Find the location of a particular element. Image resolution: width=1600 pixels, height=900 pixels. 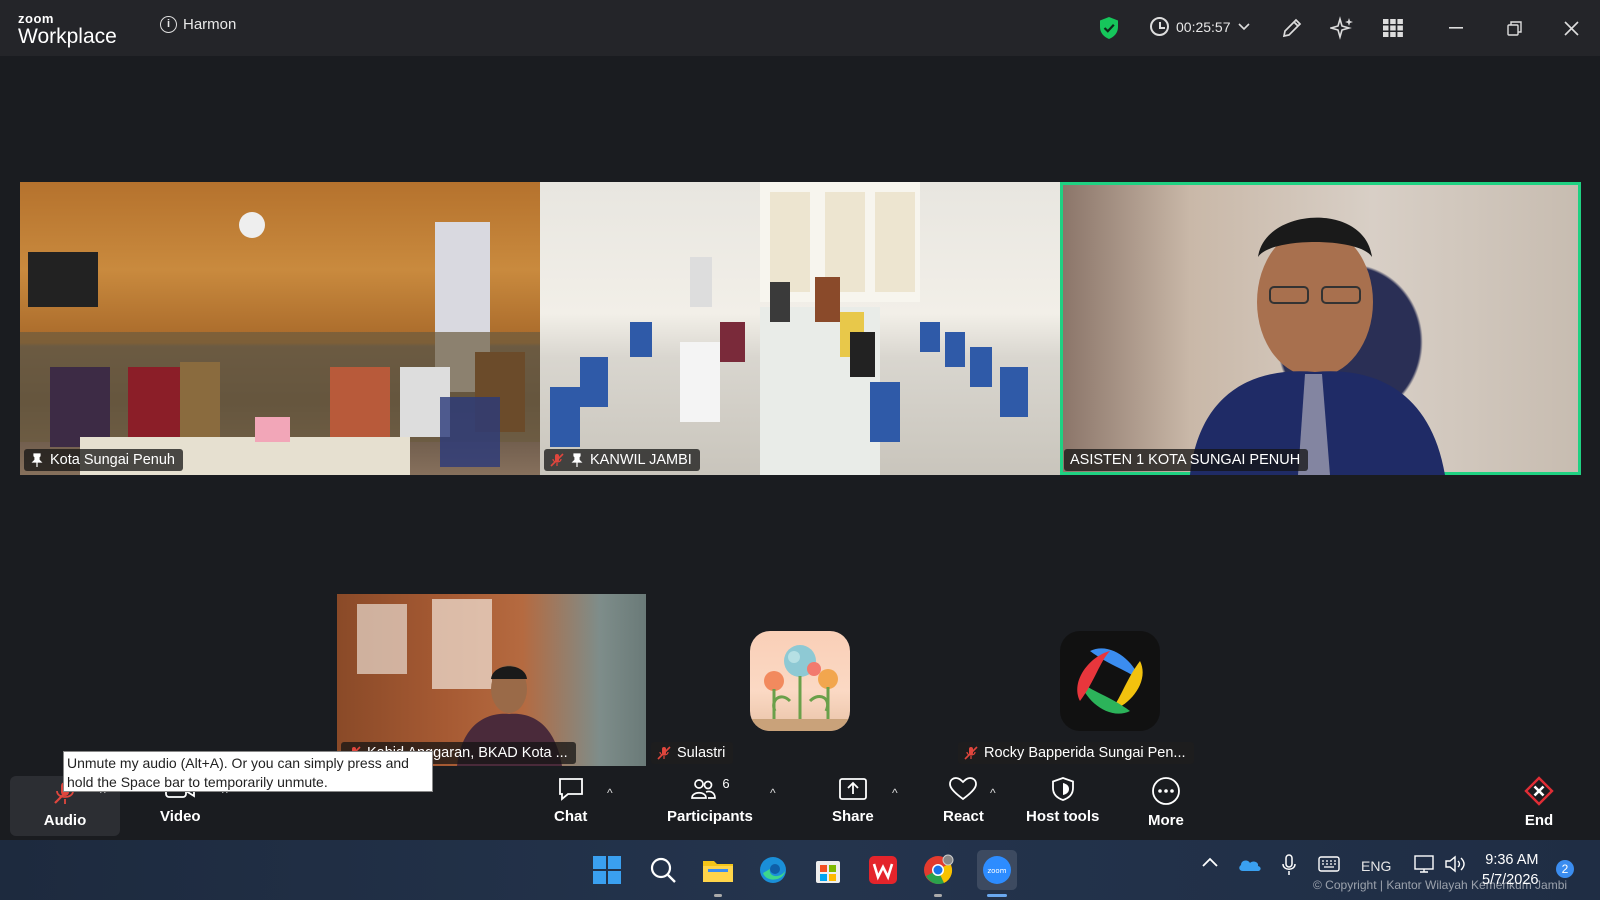

restore-icon is located at coordinates (1514, 28).